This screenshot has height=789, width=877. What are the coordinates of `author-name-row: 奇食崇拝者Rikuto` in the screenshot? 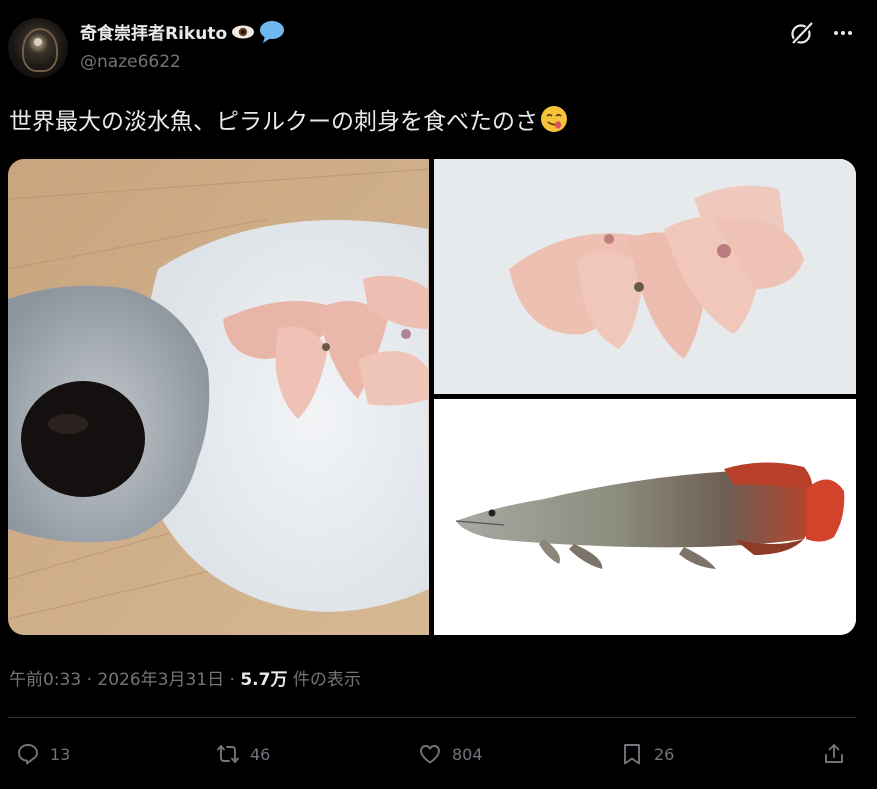 It's located at (182, 31).